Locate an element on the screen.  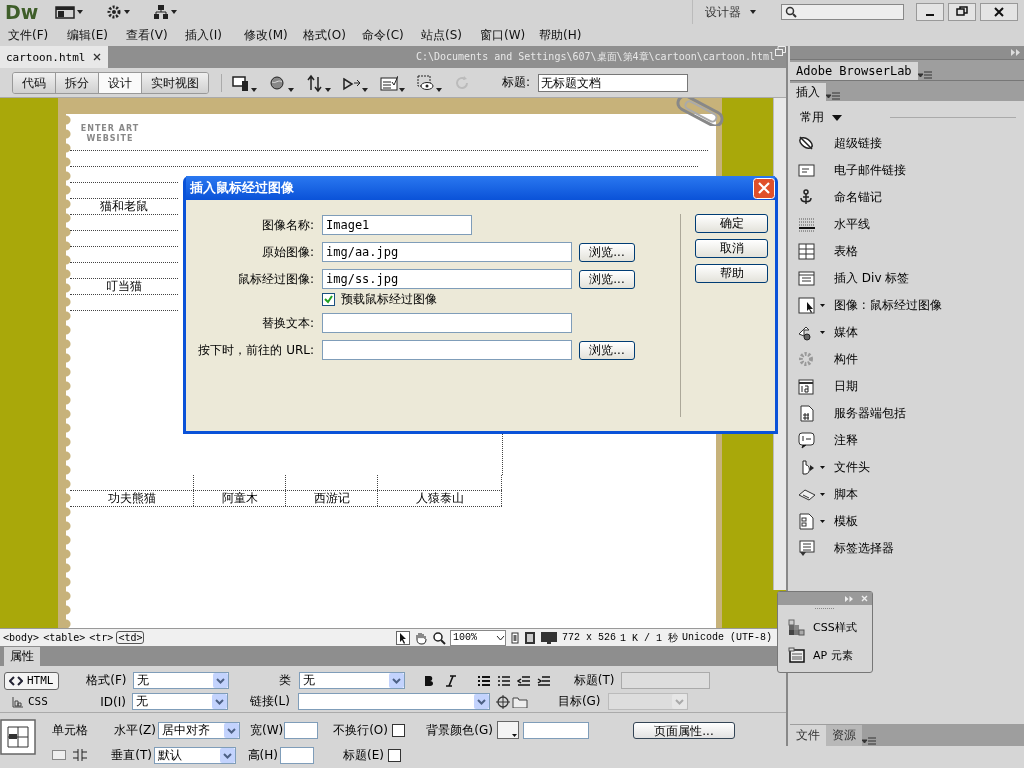
view-button: 实时视图 is located at coordinates (175, 82).